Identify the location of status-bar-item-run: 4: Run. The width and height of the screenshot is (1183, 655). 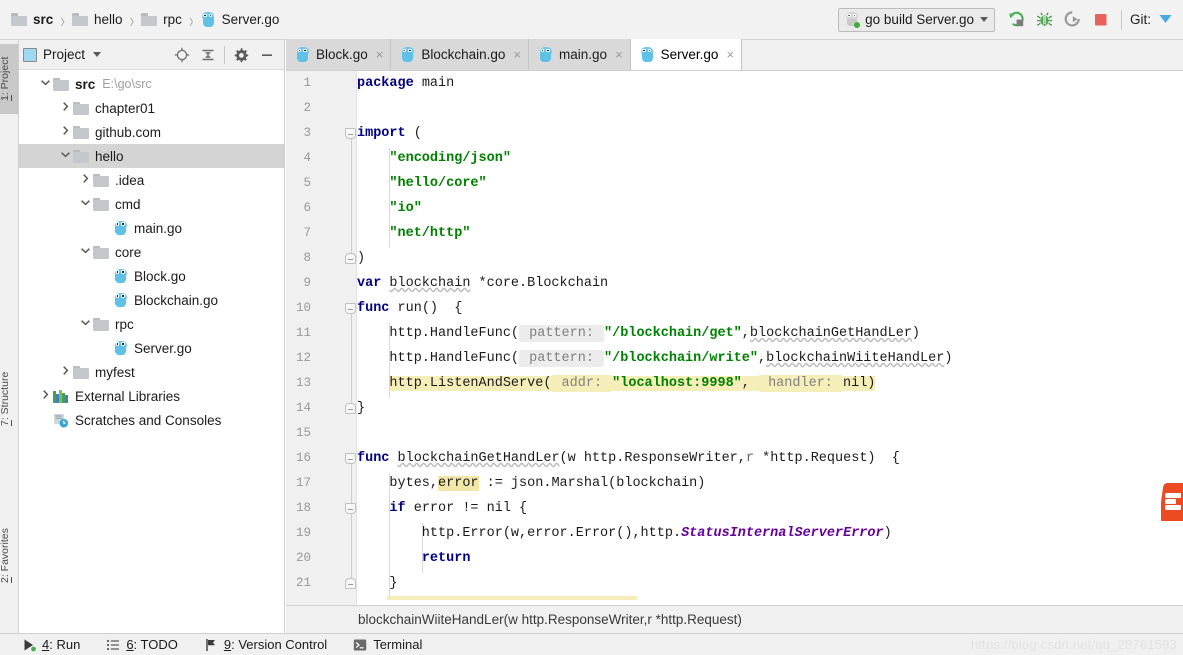
(51, 644).